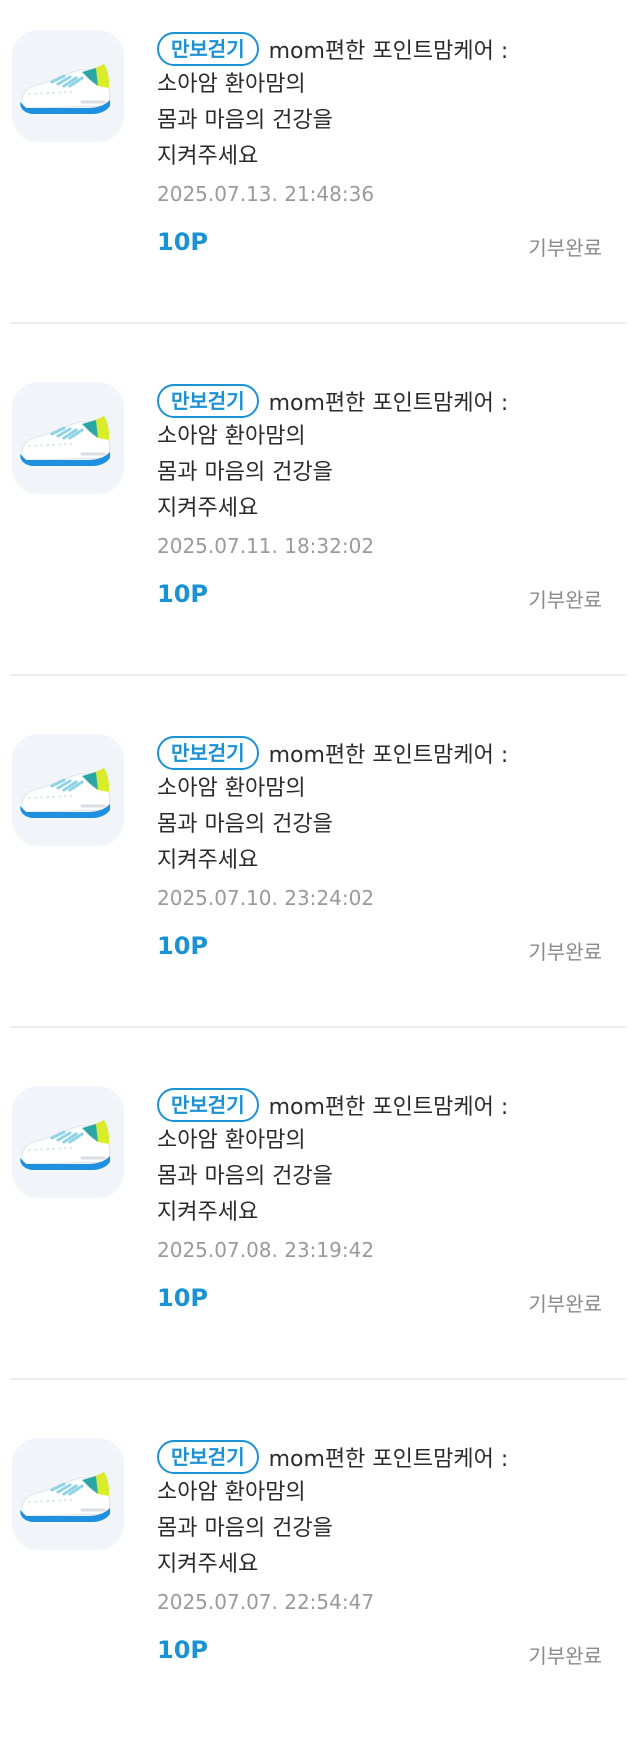 The height and width of the screenshot is (1747, 640). What do you see at coordinates (266, 1602) in the screenshot?
I see `item-timestamp: 2025.07.07. 22:54:47` at bounding box center [266, 1602].